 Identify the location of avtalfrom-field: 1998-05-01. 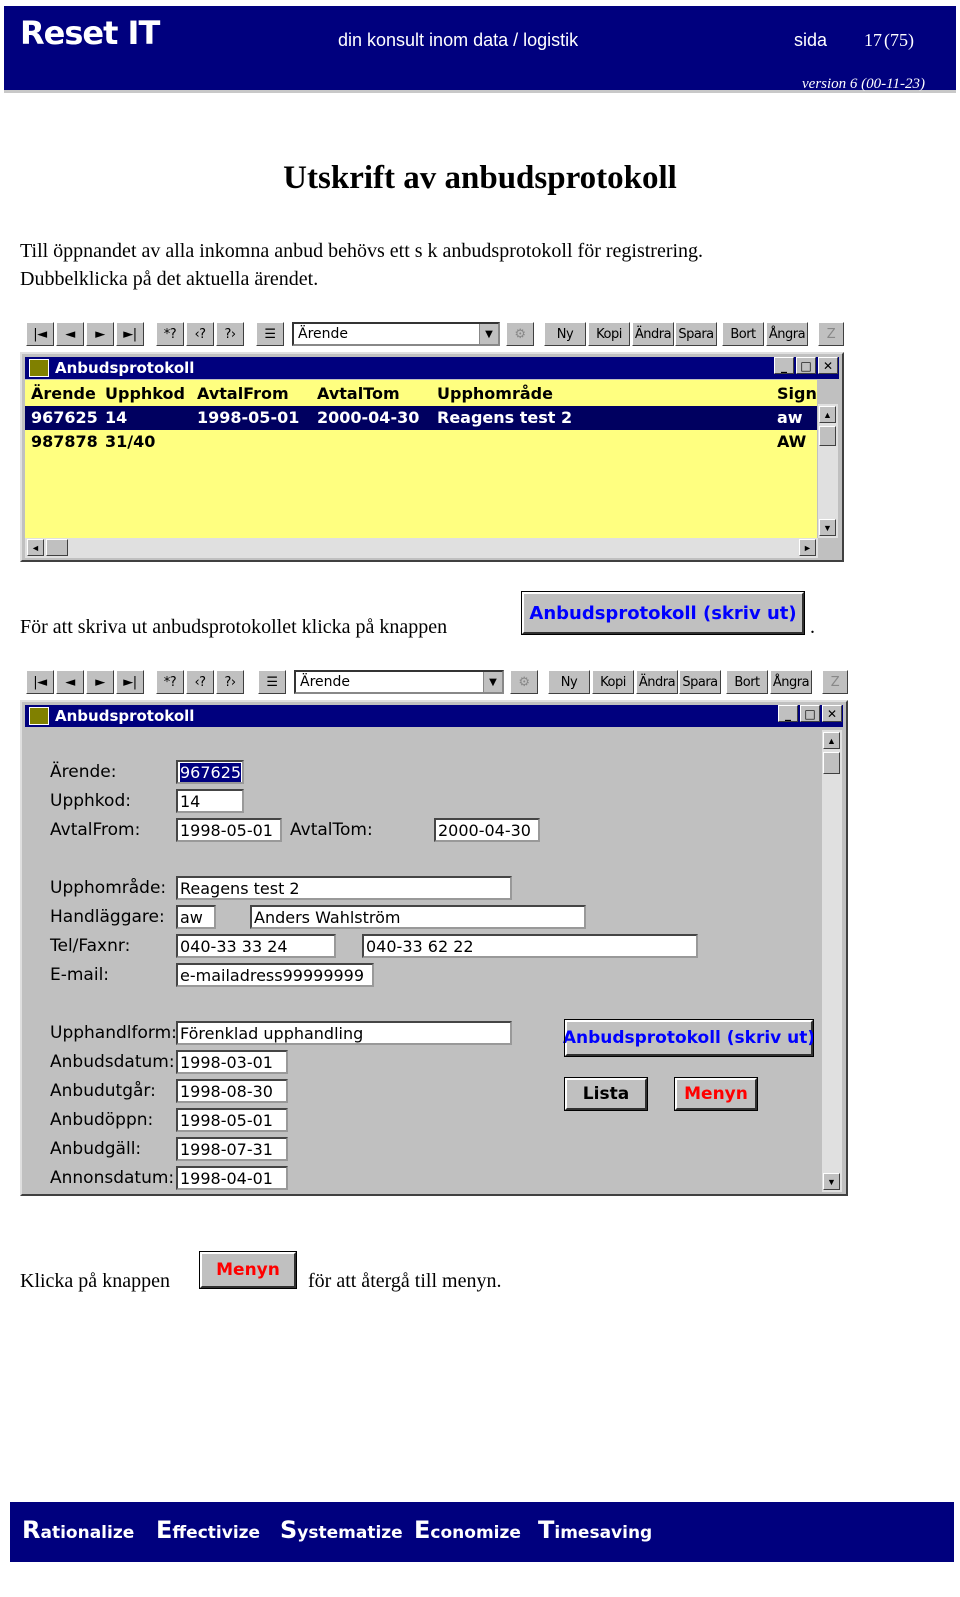
(229, 830).